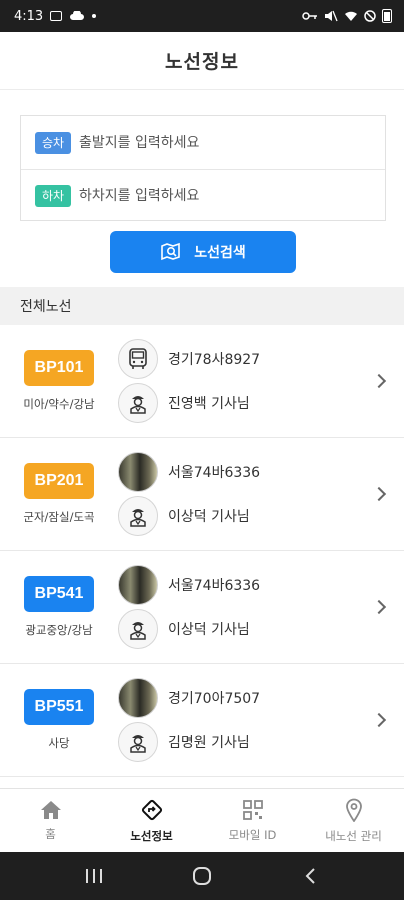 The width and height of the screenshot is (404, 900). Describe the element at coordinates (252, 809) in the screenshot. I see `qr-code-icon` at that location.